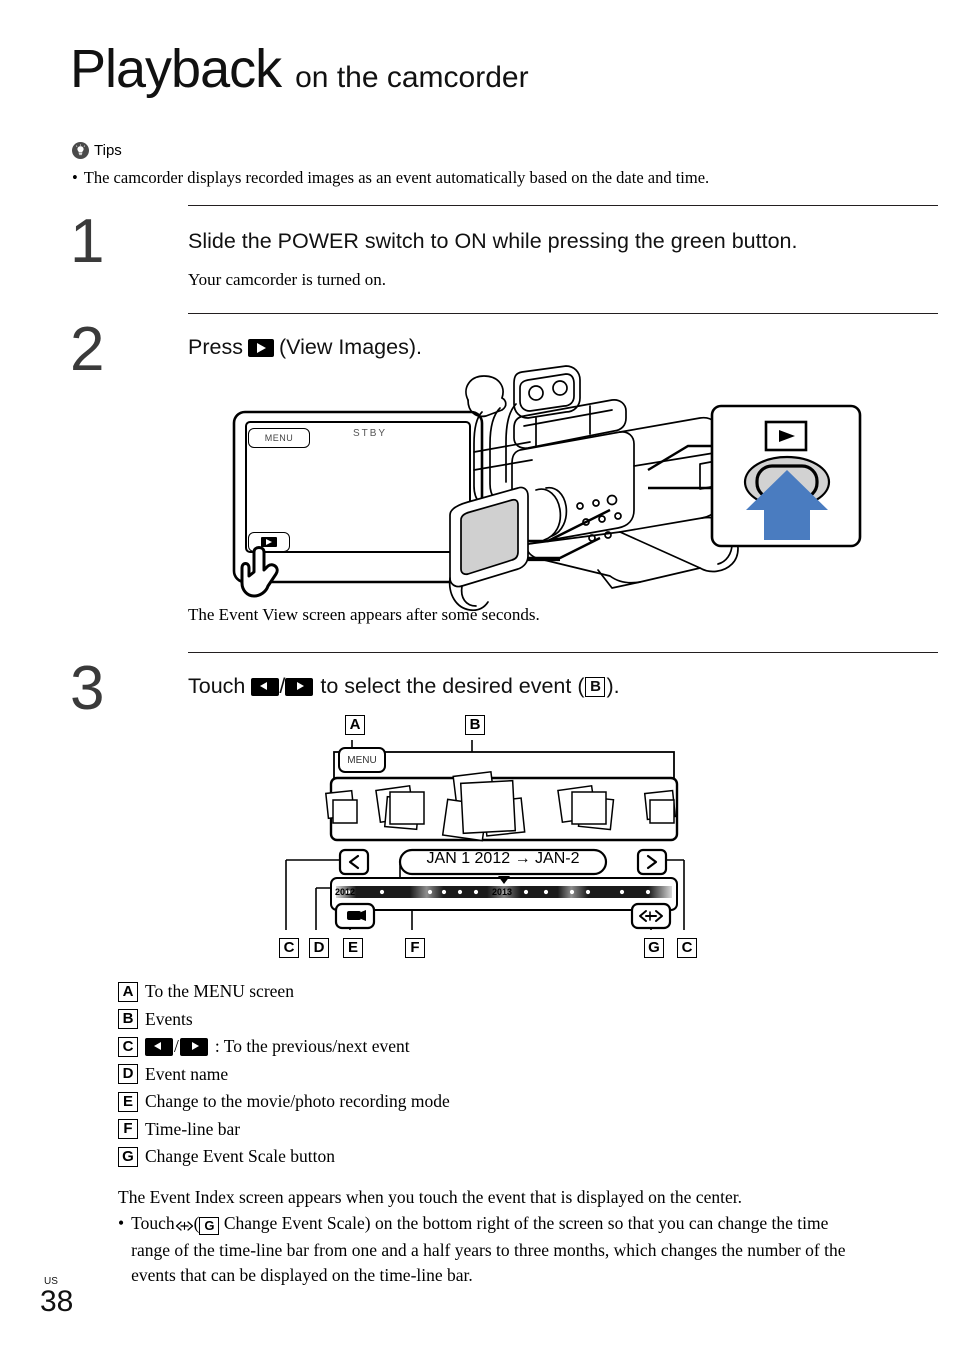 The height and width of the screenshot is (1357, 954). Describe the element at coordinates (57, 1301) in the screenshot. I see `page-number-value: 38` at that location.